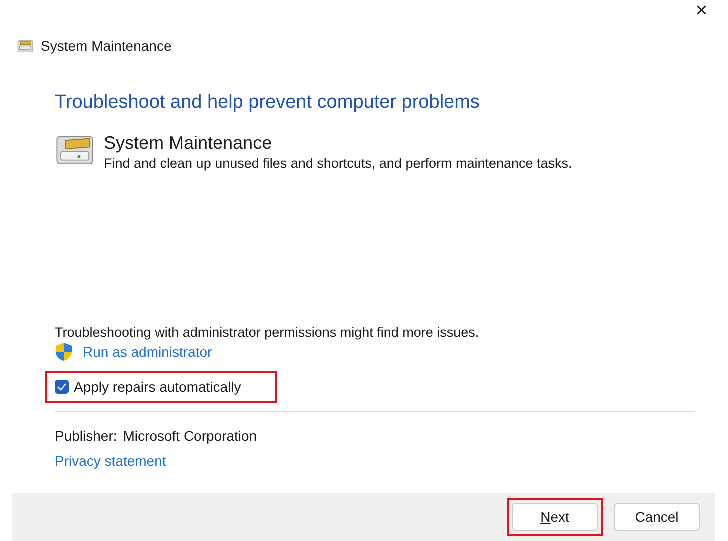  Describe the element at coordinates (555, 517) in the screenshot. I see `dialog-button: Next` at that location.